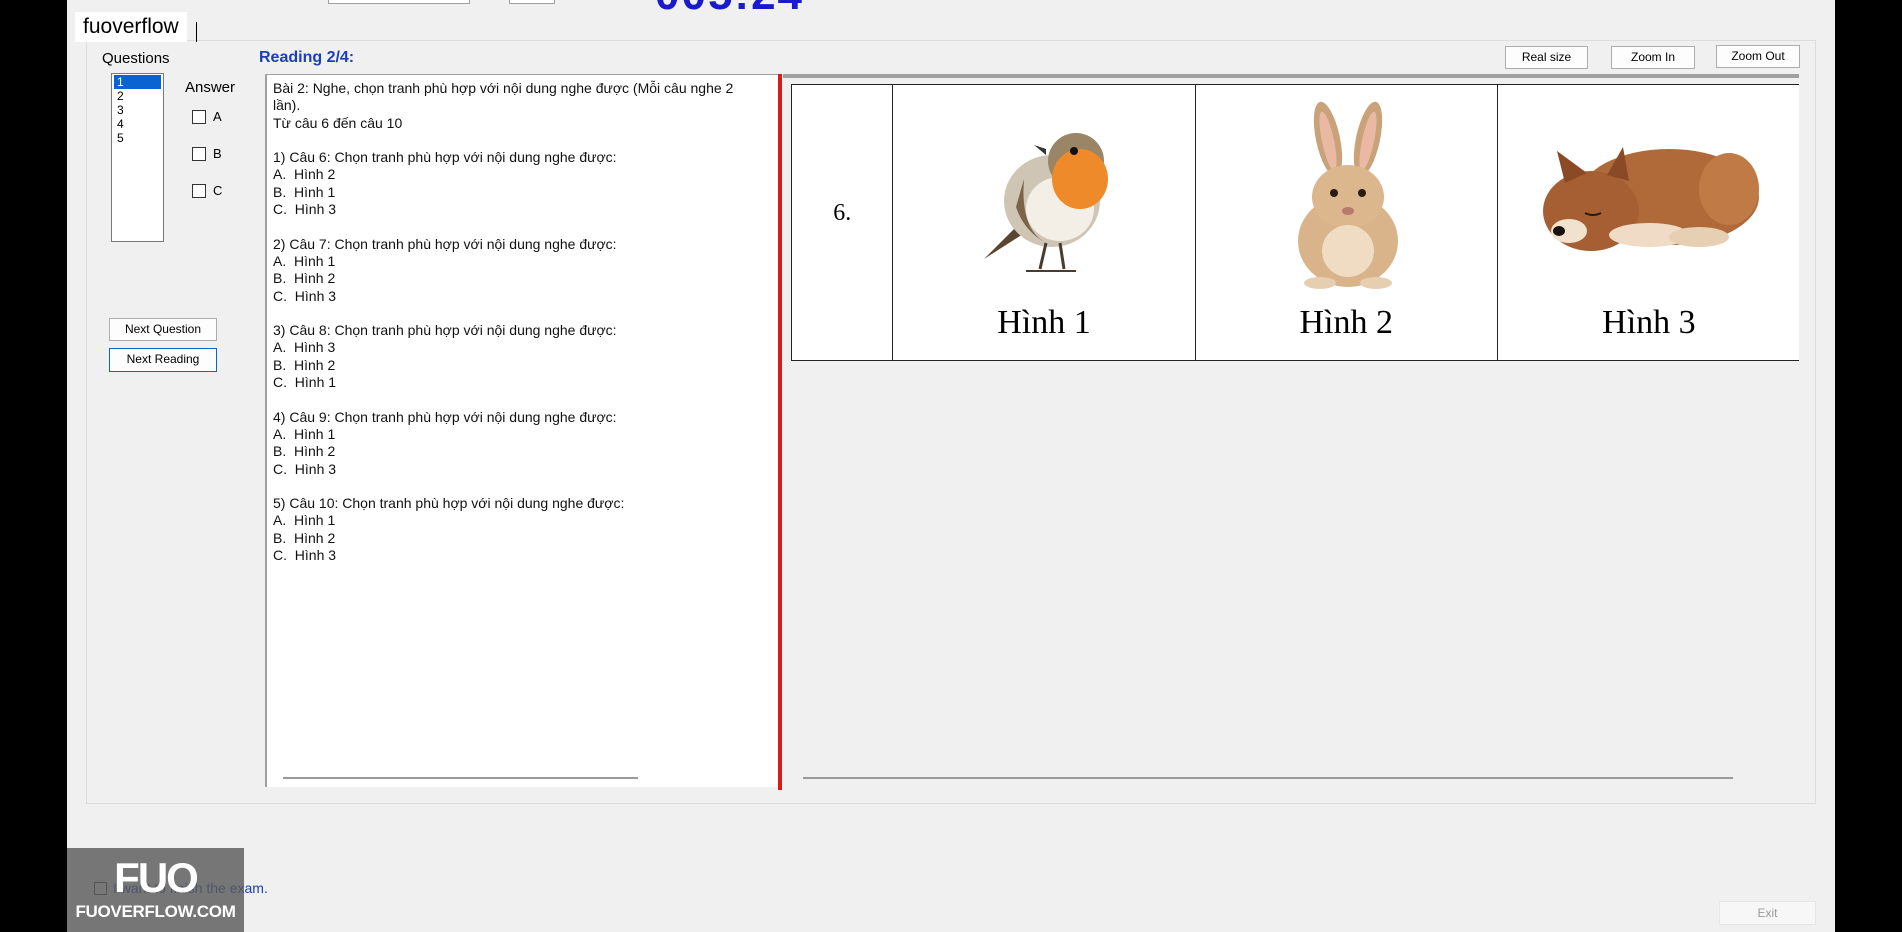 The width and height of the screenshot is (1902, 932). Describe the element at coordinates (460, 778) in the screenshot. I see `text-horizontal-scrollbar` at that location.